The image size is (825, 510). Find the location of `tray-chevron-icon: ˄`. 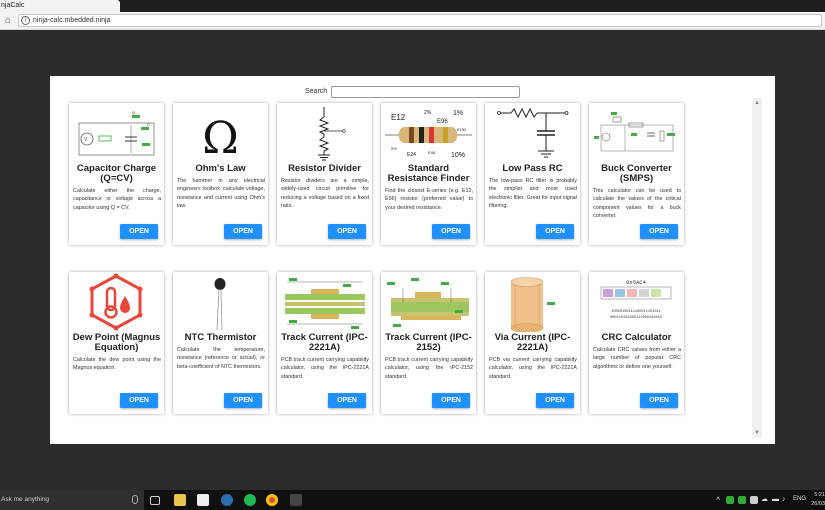

tray-chevron-icon: ˄ is located at coordinates (718, 500).